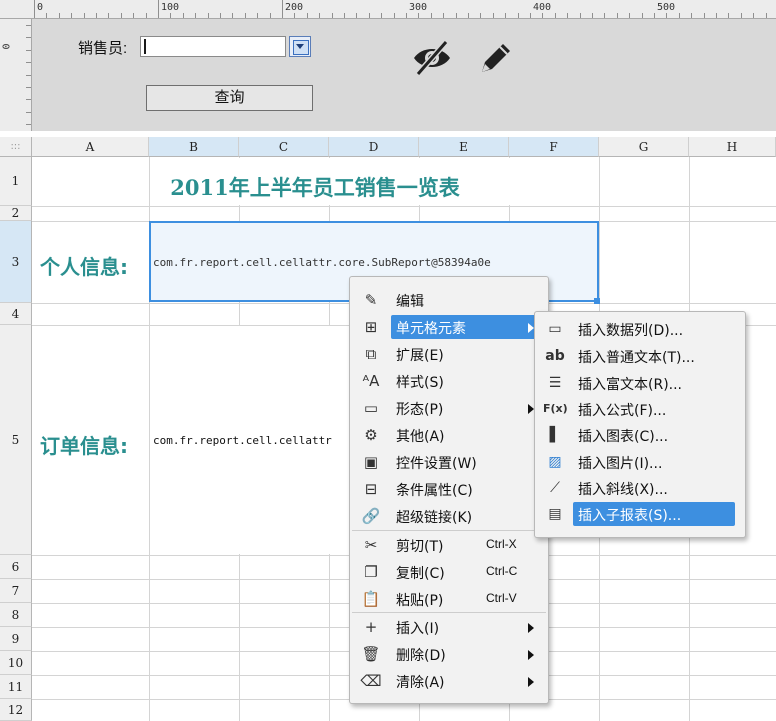 This screenshot has width=776, height=721. Describe the element at coordinates (420, 601) in the screenshot. I see `menu-item-label: 粘贴(P)` at that location.